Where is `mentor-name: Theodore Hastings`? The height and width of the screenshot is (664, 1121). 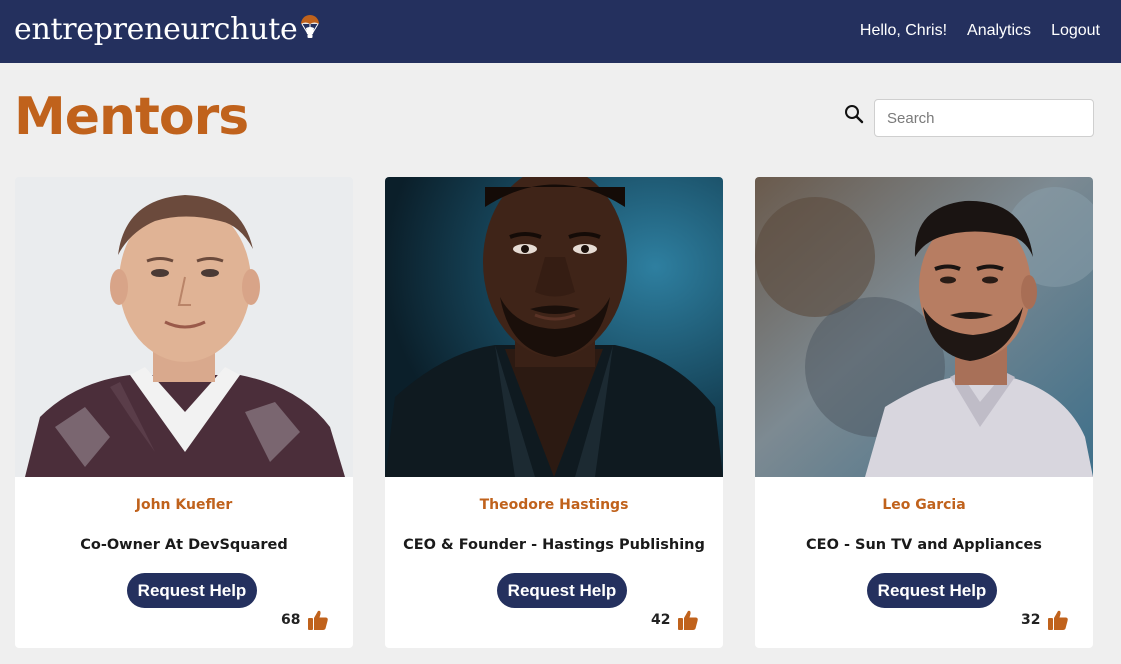 mentor-name: Theodore Hastings is located at coordinates (554, 505).